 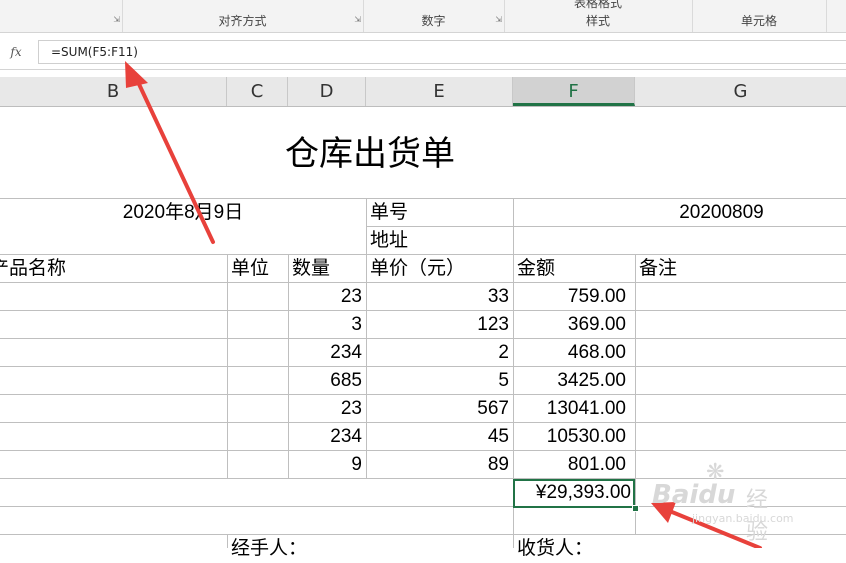 I want to click on watermark-url: jingyan.baidu.com, so click(x=743, y=518).